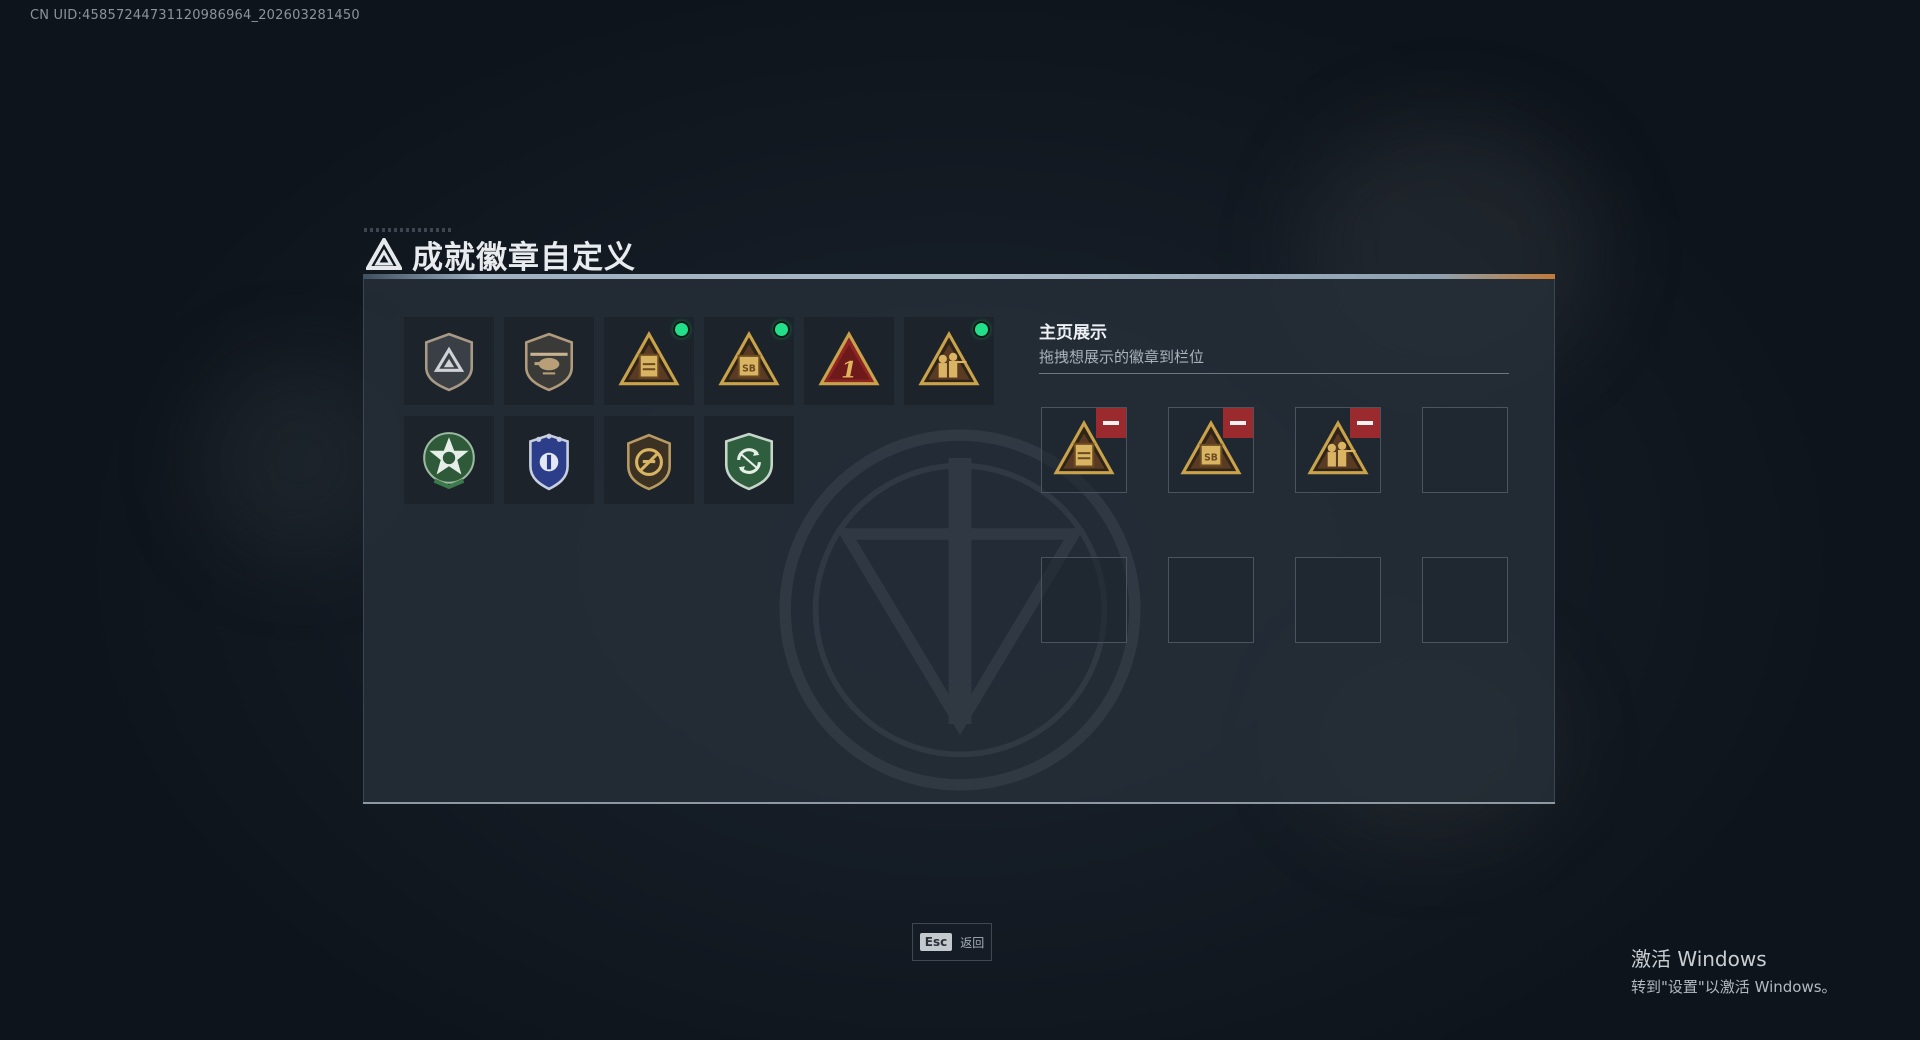  What do you see at coordinates (699, 410) in the screenshot?
I see `owned-badge-grid: SB 1` at bounding box center [699, 410].